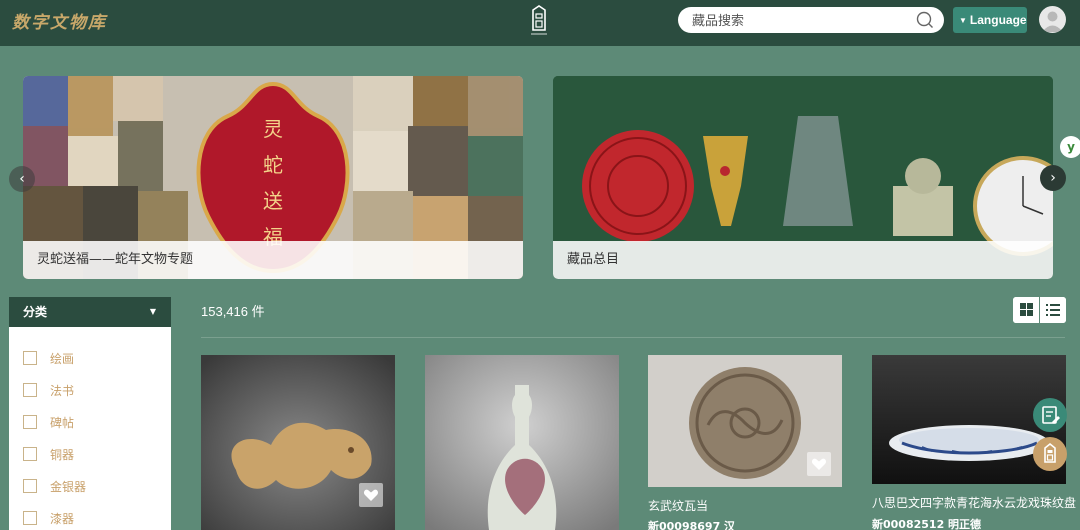  Describe the element at coordinates (273, 129) in the screenshot. I see `banner-art-char-1: 灵` at that location.